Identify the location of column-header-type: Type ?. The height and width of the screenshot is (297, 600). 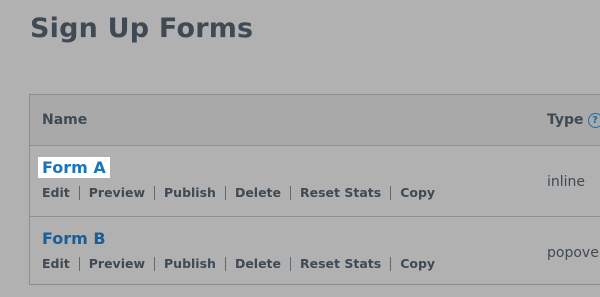
(573, 120).